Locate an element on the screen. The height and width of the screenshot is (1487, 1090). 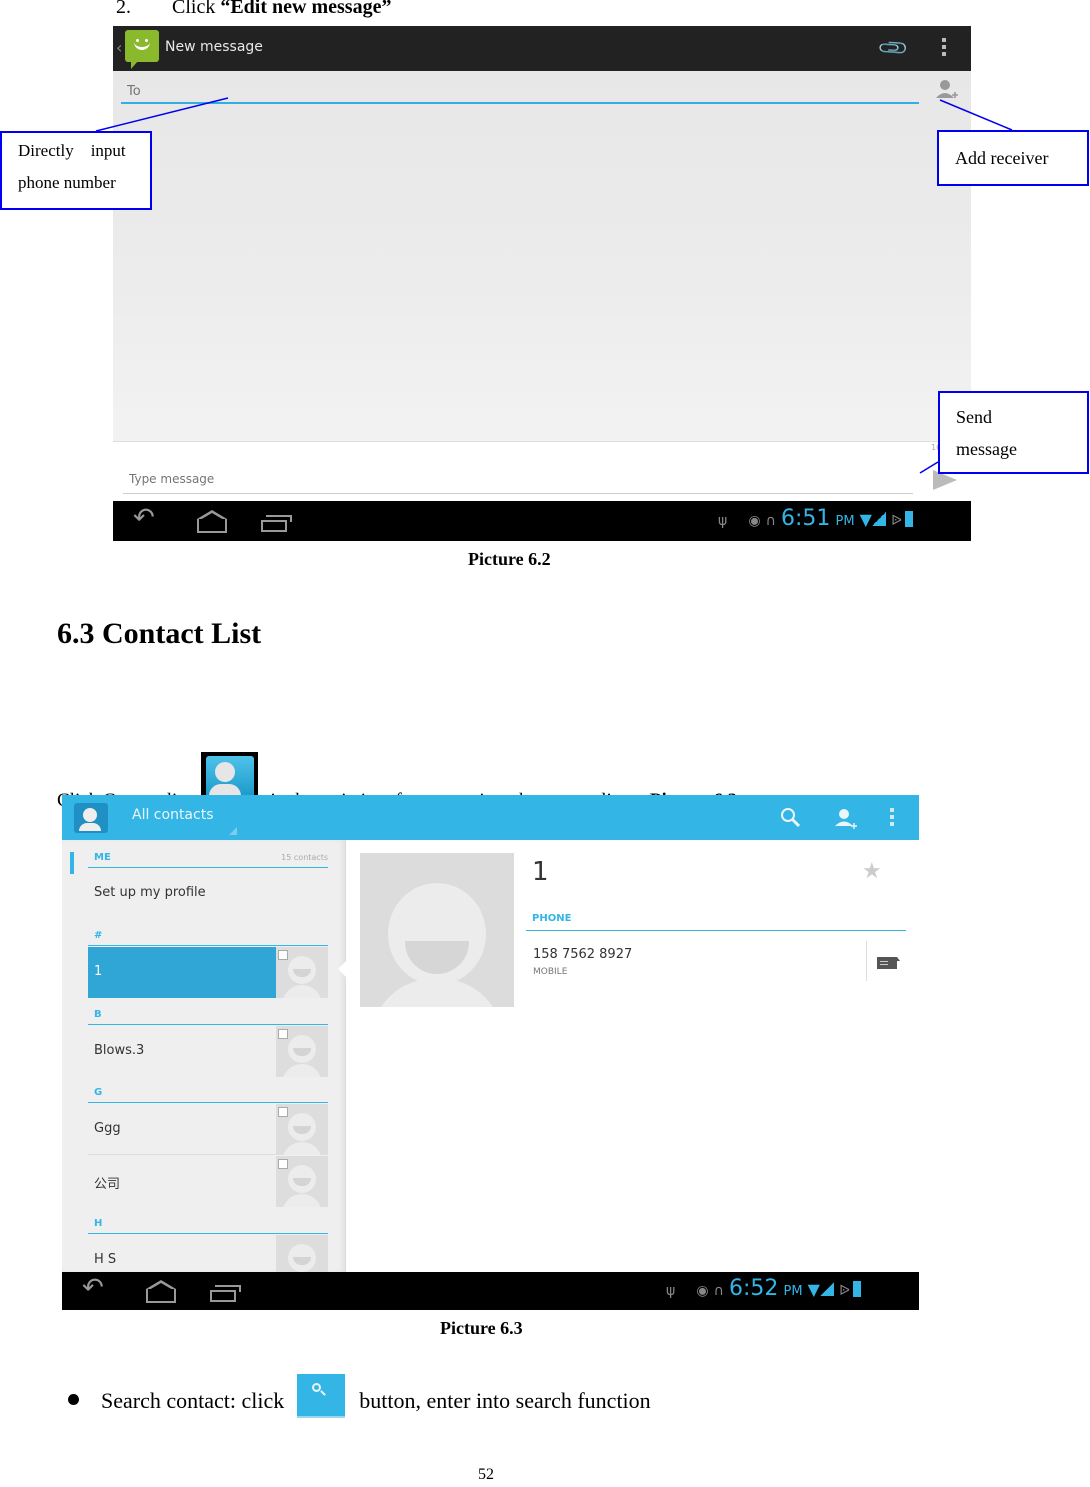
contacts-filter-label: All contacts is located at coordinates (173, 815).